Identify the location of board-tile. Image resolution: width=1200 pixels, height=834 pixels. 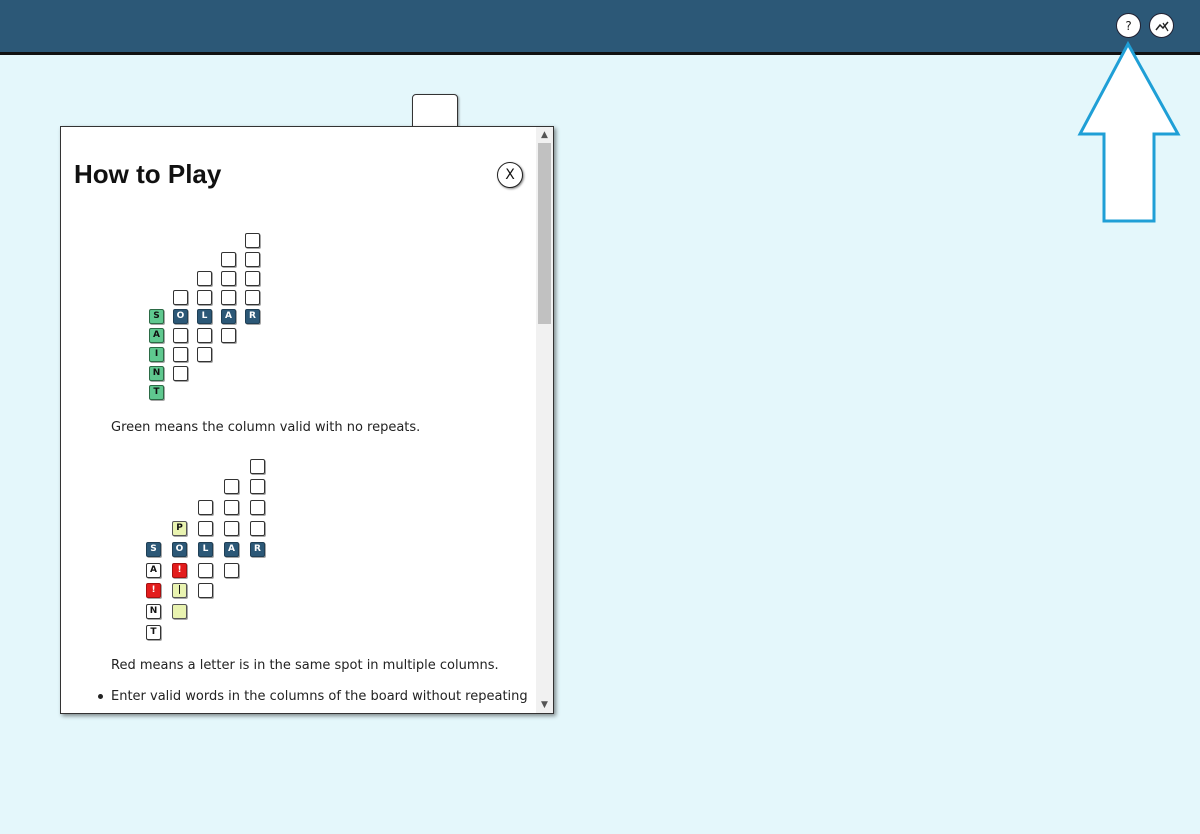
(179, 611).